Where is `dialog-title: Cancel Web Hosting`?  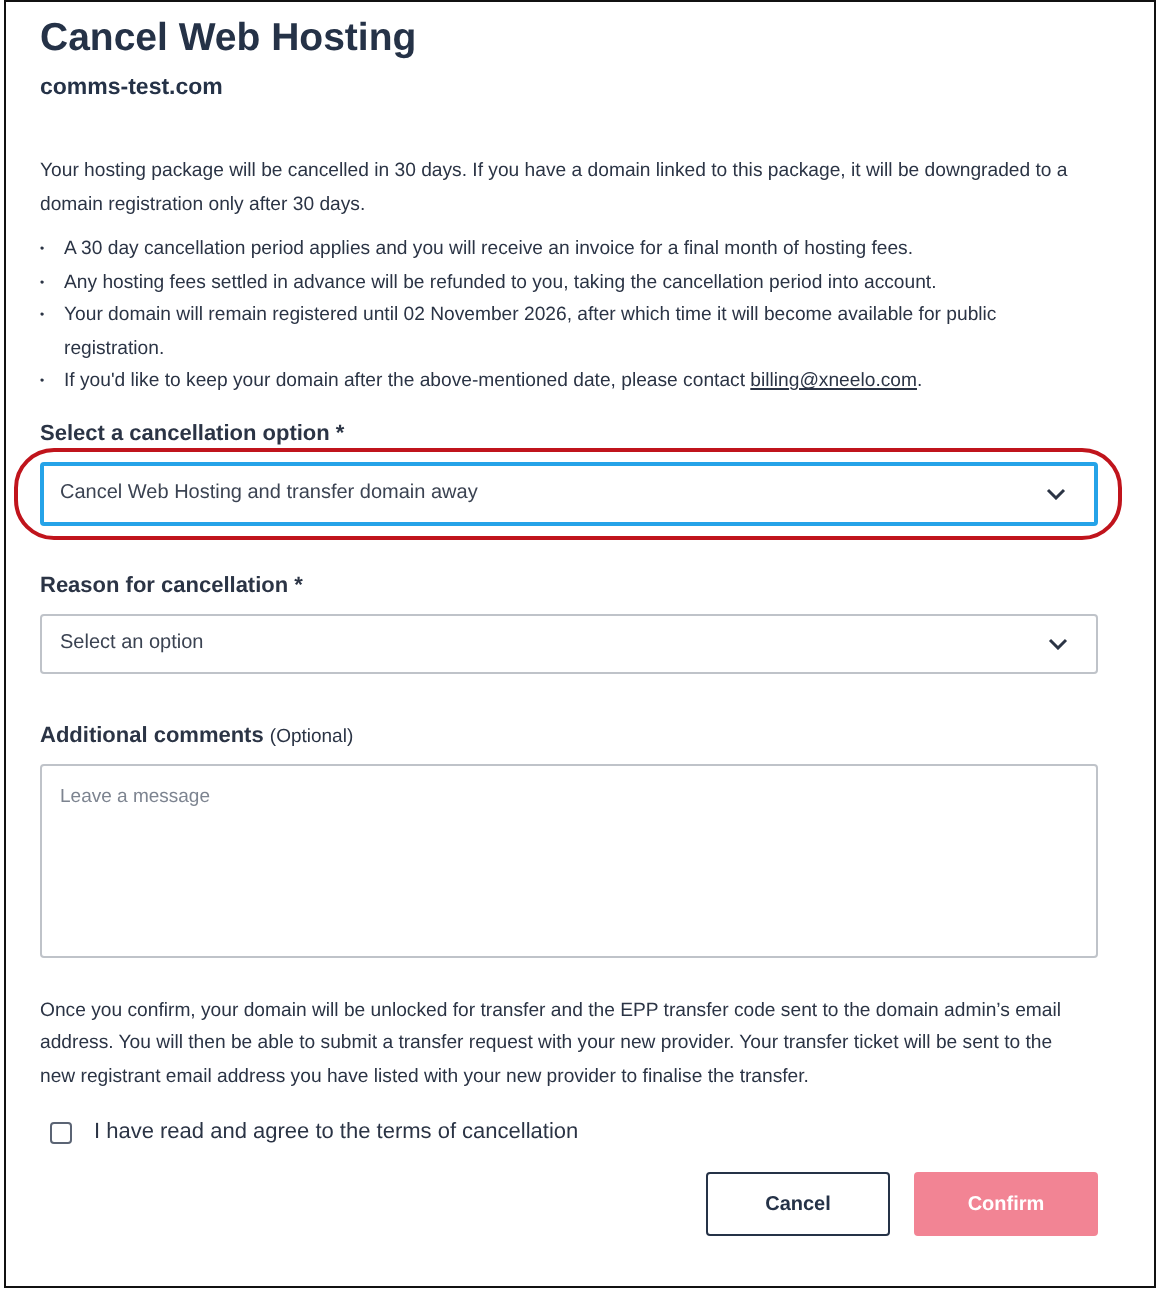
dialog-title: Cancel Web Hosting is located at coordinates (229, 38).